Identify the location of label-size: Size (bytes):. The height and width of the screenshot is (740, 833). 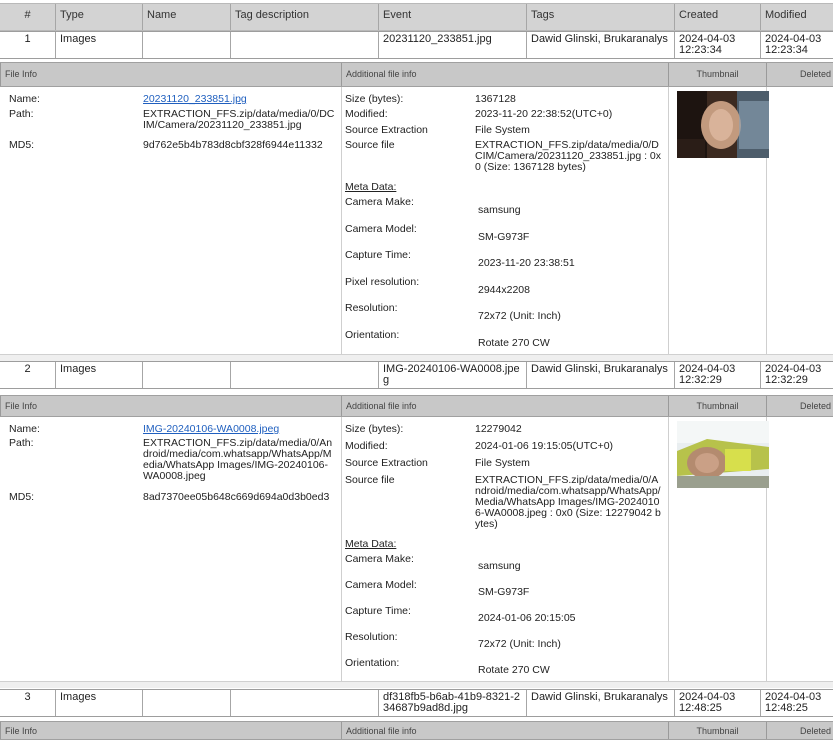
(374, 429).